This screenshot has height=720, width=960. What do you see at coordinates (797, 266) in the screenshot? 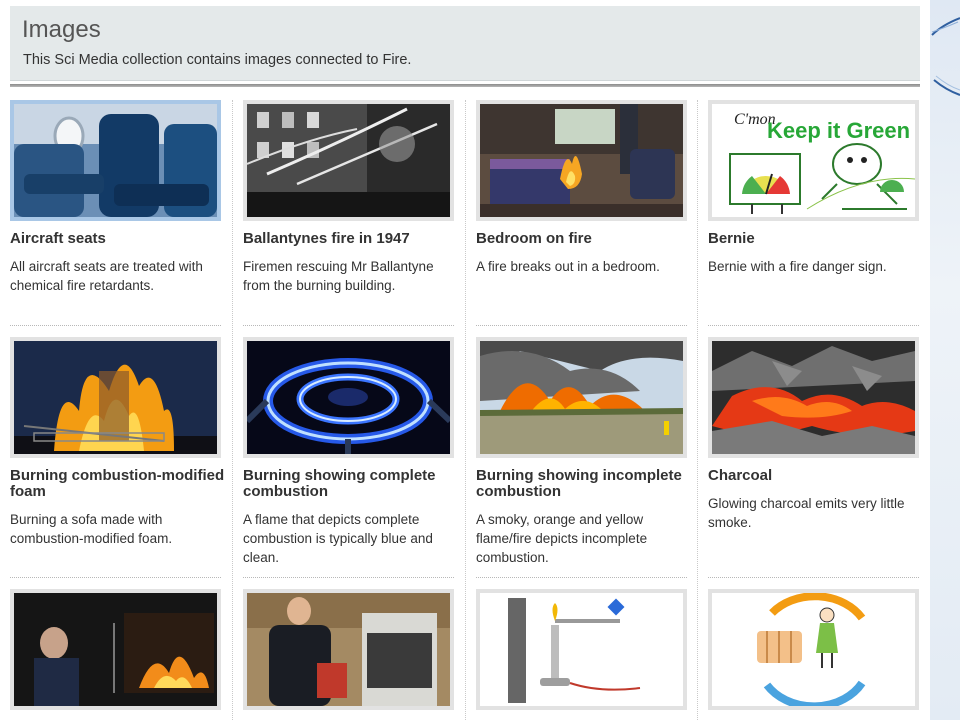
I see `card-description: Bernie with a fire danger sign.` at bounding box center [797, 266].